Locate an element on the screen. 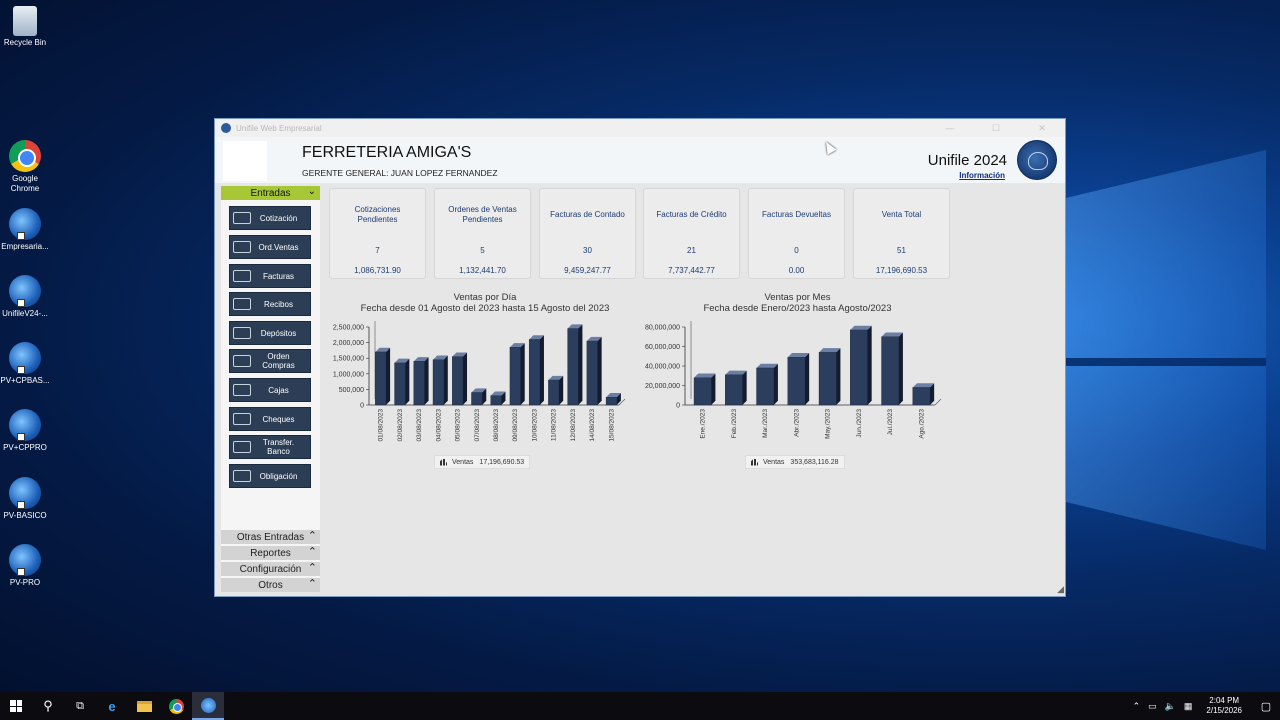 The height and width of the screenshot is (720, 1280). chart-title: Ventas por Día is located at coordinates (485, 297).